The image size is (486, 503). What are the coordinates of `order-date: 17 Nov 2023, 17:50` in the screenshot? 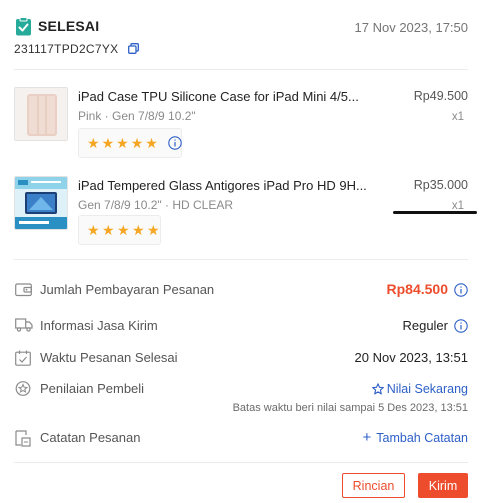 It's located at (411, 27).